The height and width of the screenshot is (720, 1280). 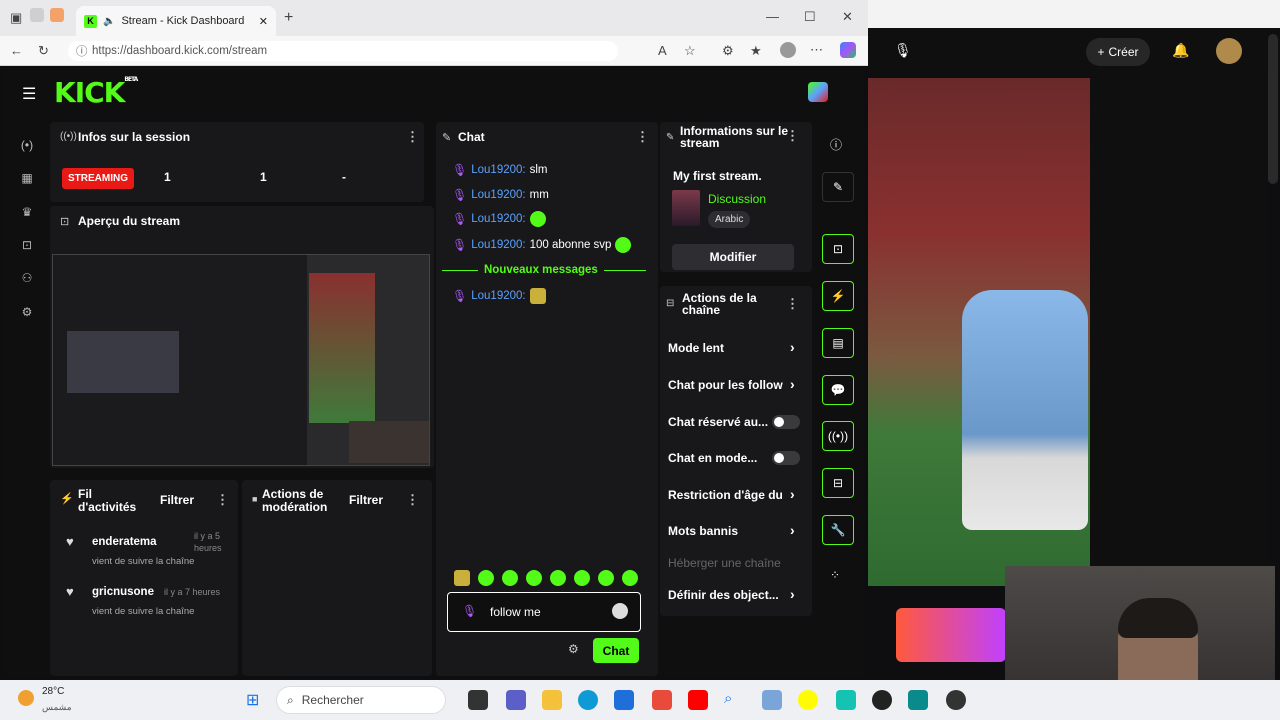 What do you see at coordinates (690, 51) in the screenshot?
I see `favorite-star-icon: ☆` at bounding box center [690, 51].